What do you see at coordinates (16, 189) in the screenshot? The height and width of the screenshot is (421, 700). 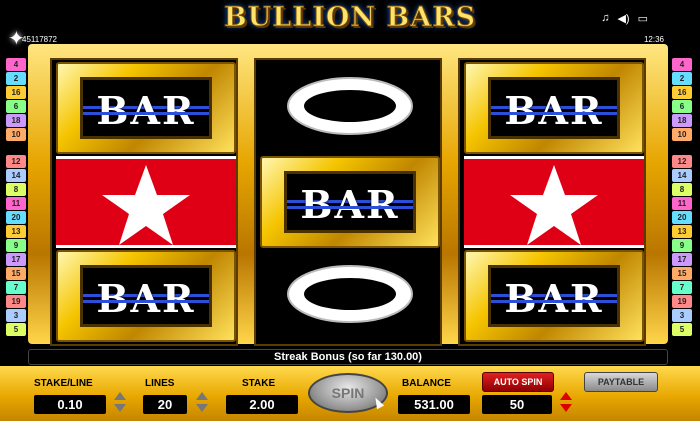 I see `left-line-number: 8` at bounding box center [16, 189].